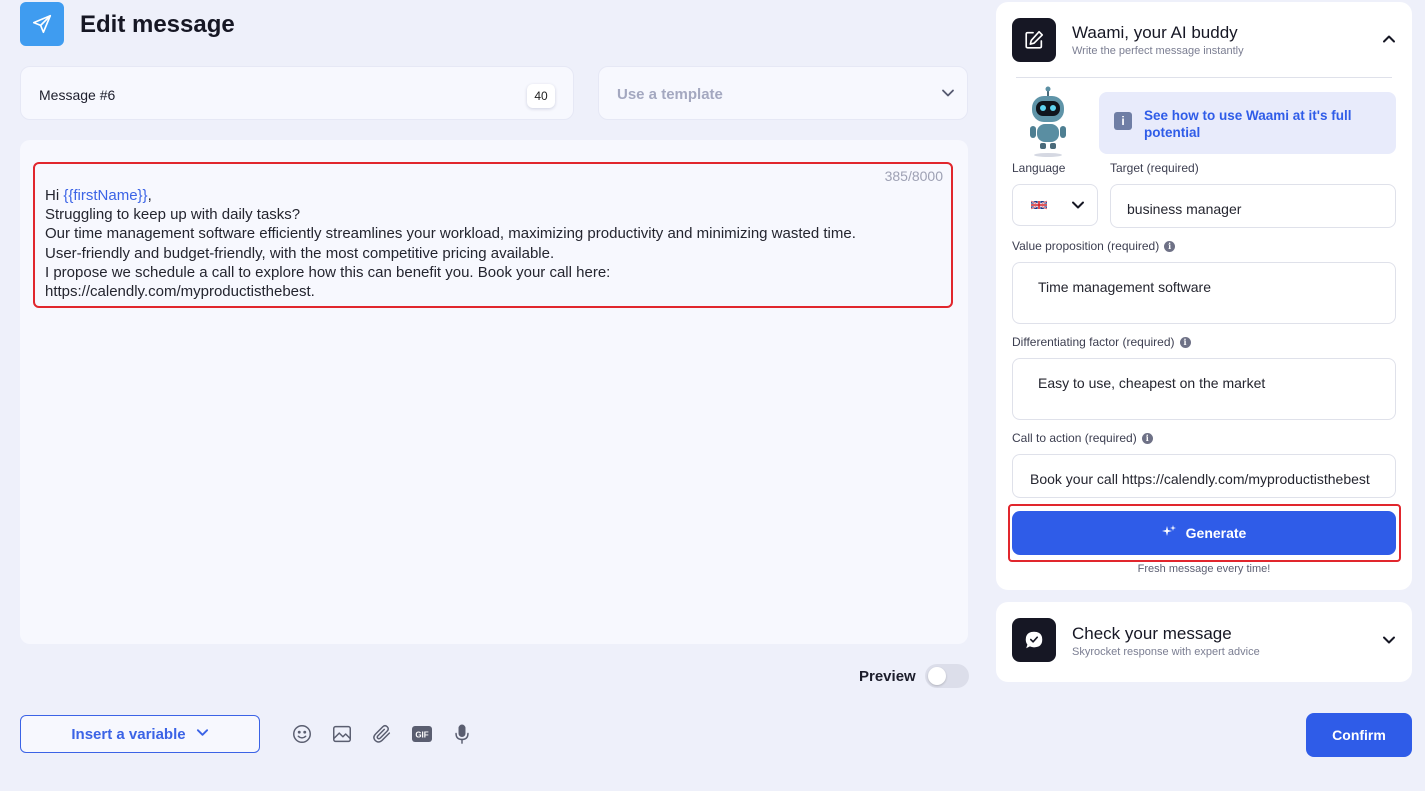 The image size is (1425, 791). I want to click on message-line: Struggling to keep up with daily tasks?, so click(173, 215).